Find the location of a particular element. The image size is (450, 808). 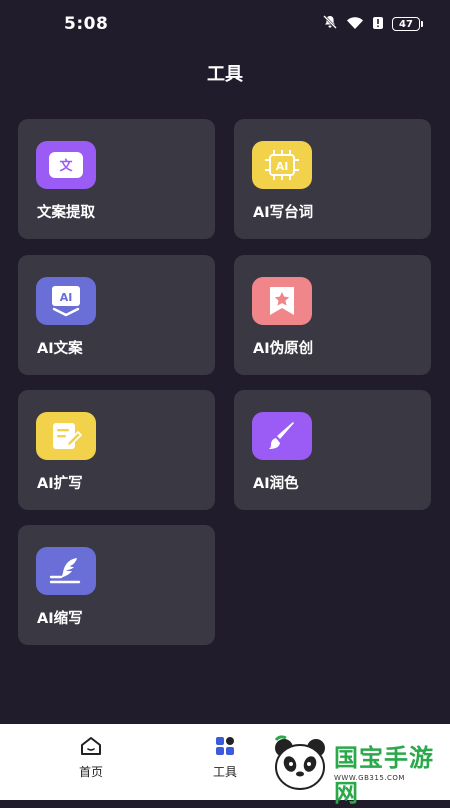

ai-copy-icon: AI is located at coordinates (66, 301).